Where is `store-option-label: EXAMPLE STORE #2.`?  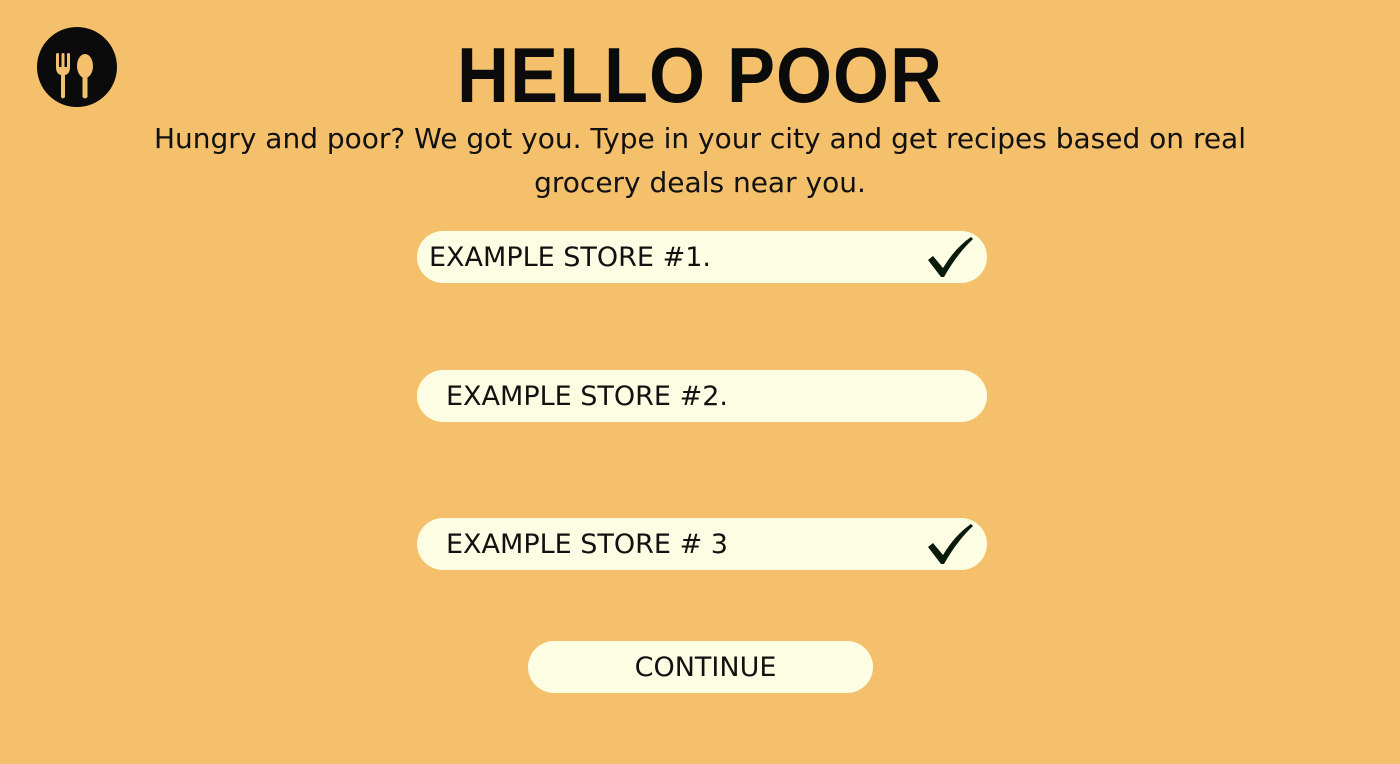
store-option-label: EXAMPLE STORE #2. is located at coordinates (587, 396).